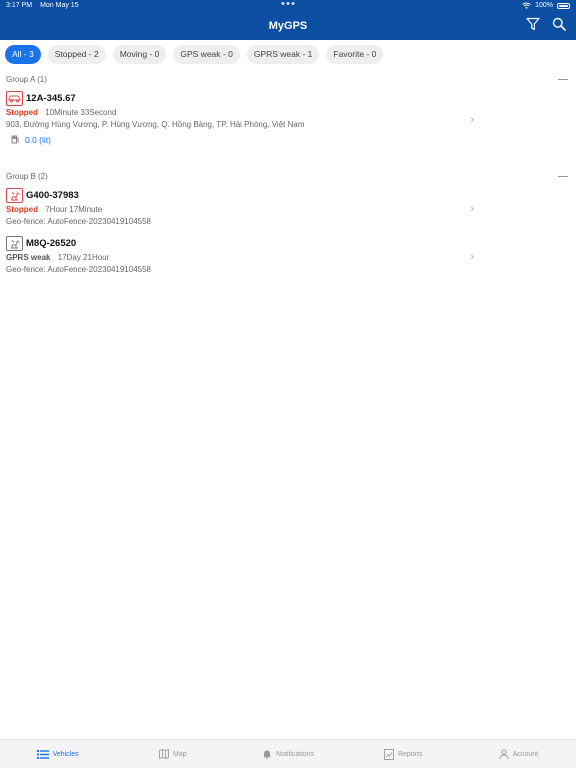 The image size is (576, 768). I want to click on tab-label: Notifications, so click(295, 754).